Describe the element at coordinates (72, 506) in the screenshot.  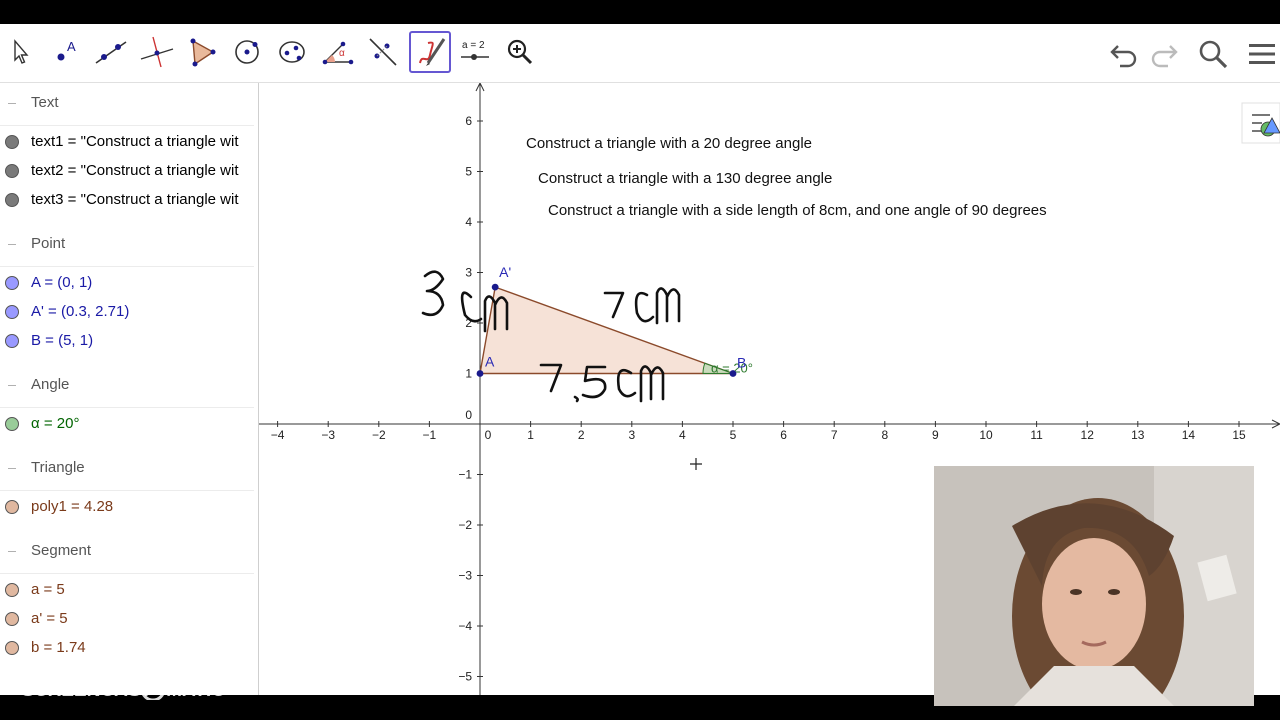
I see `algebra-item-text: poly1 = 4.28` at that location.